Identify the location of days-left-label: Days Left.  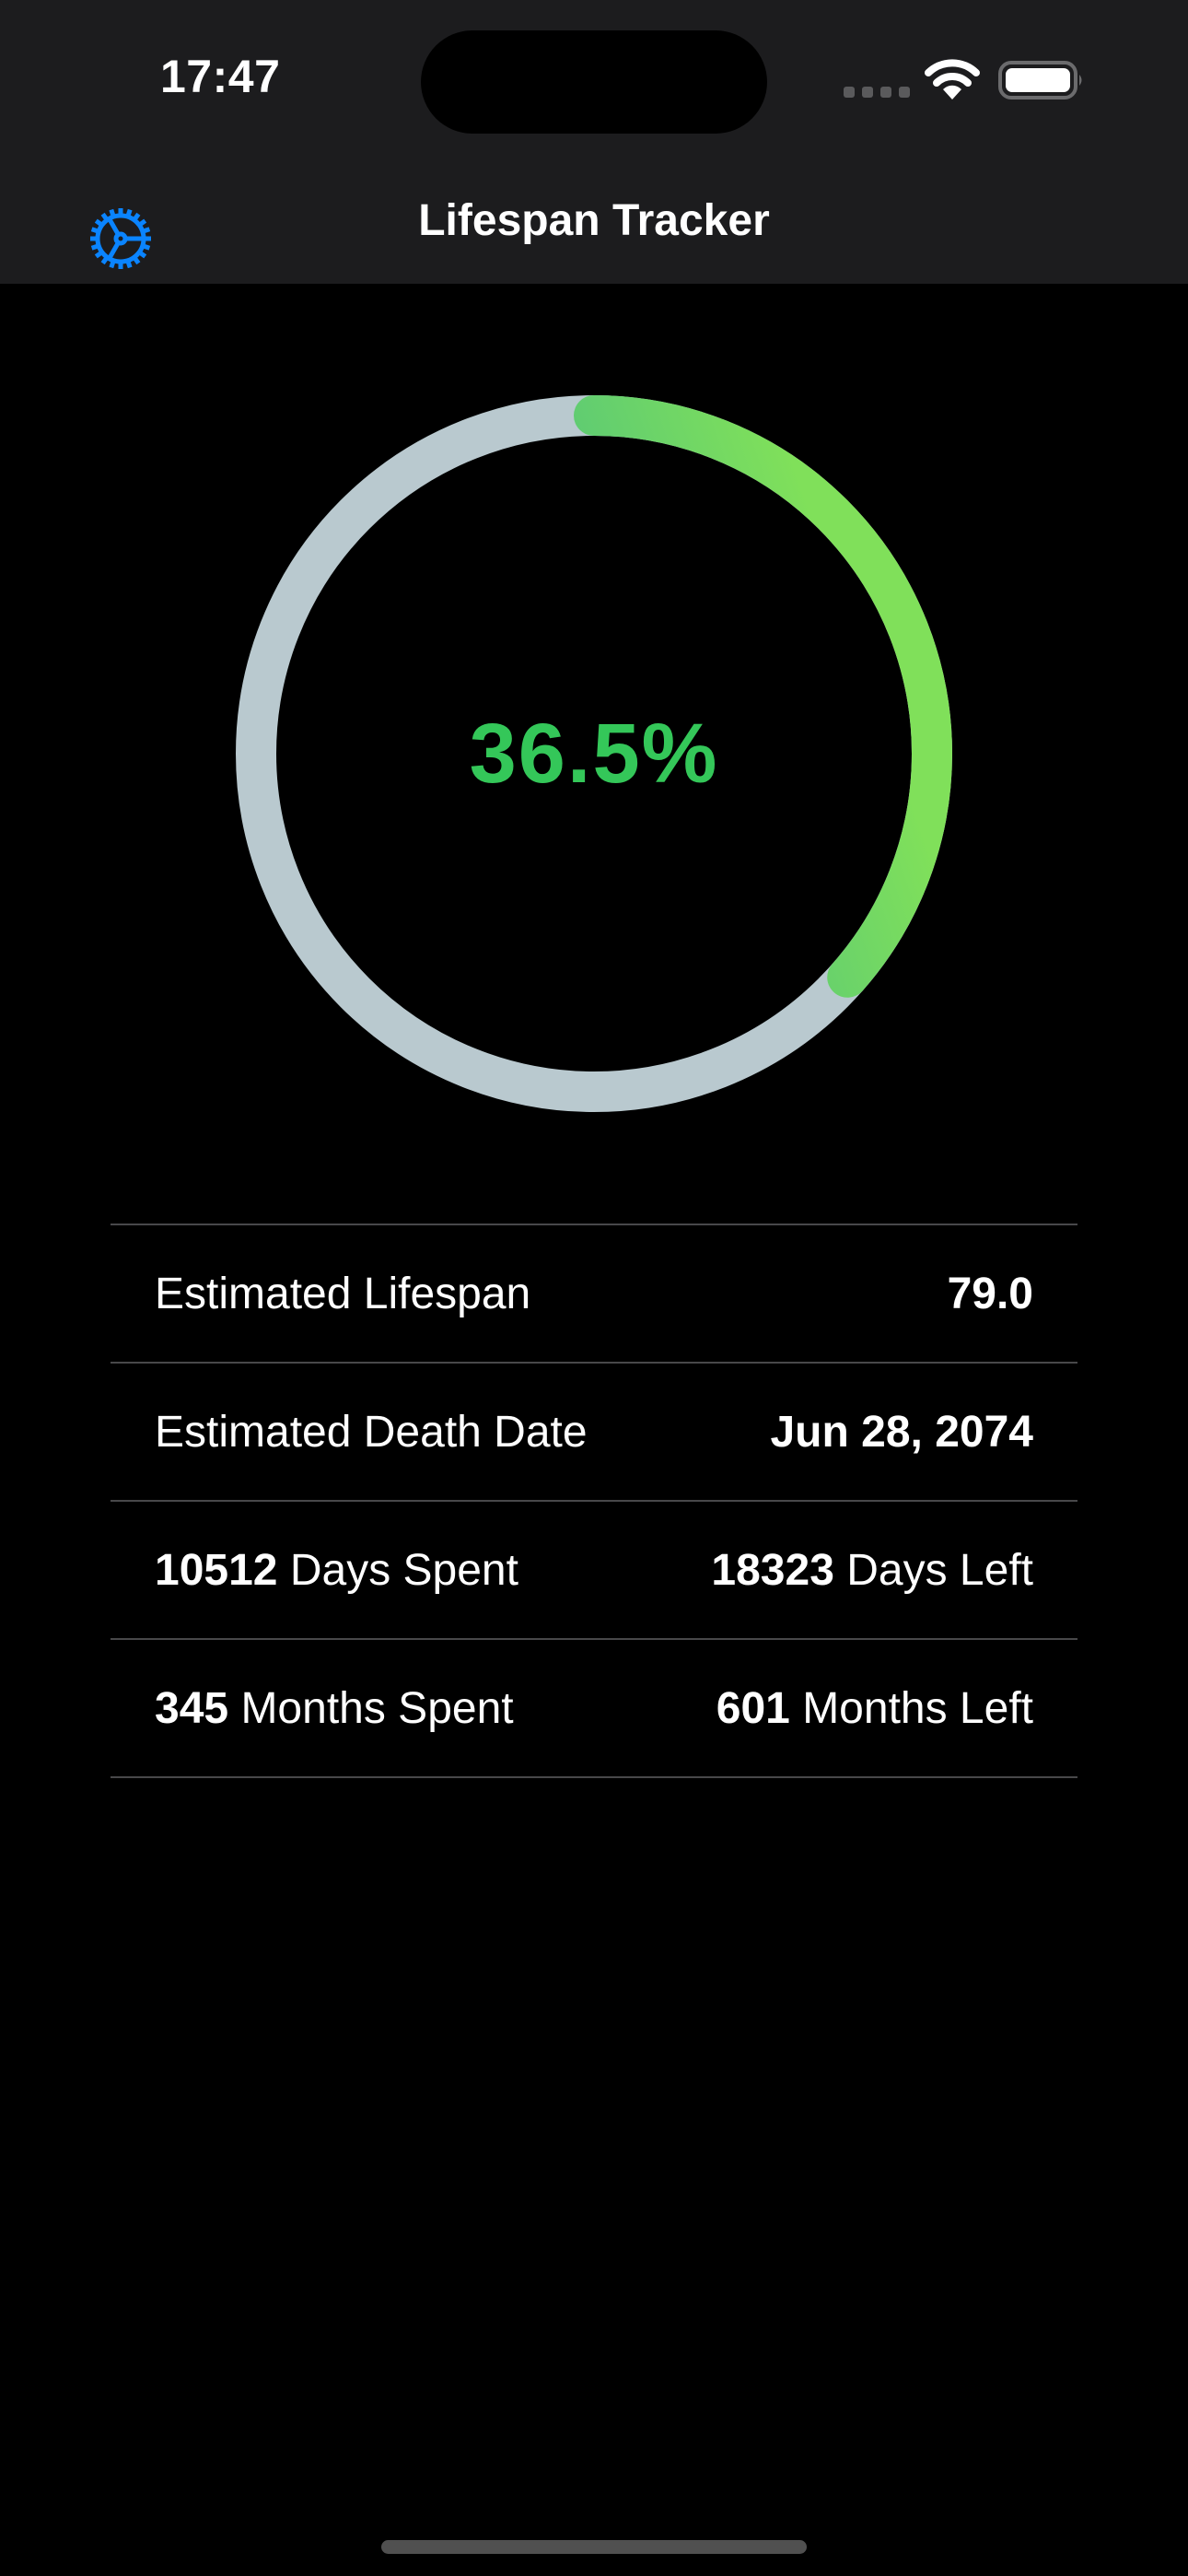
(939, 1570).